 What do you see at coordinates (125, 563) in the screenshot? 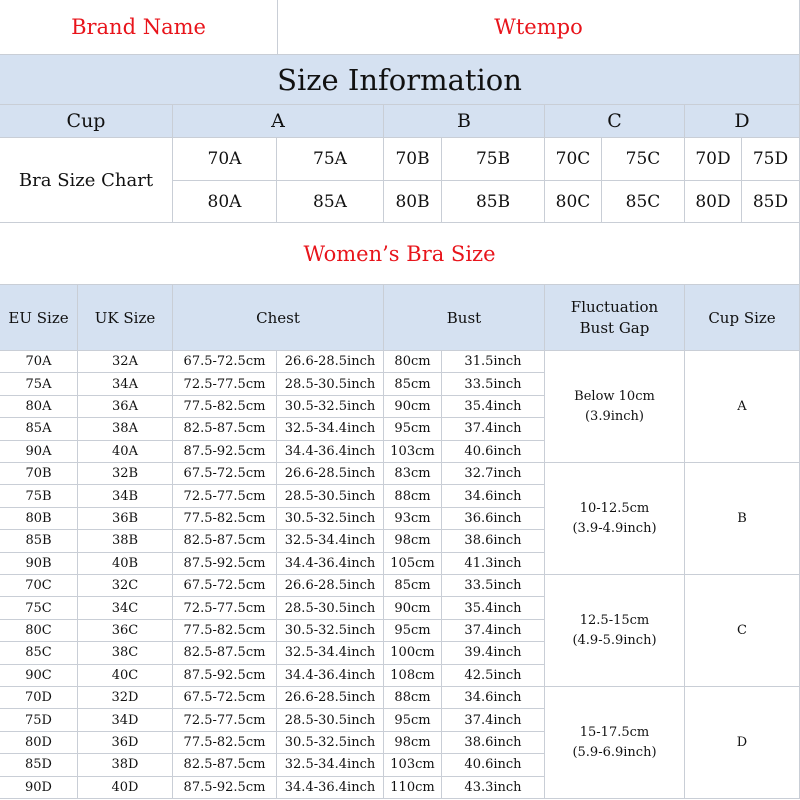
I see `table-cell: 40B` at bounding box center [125, 563].